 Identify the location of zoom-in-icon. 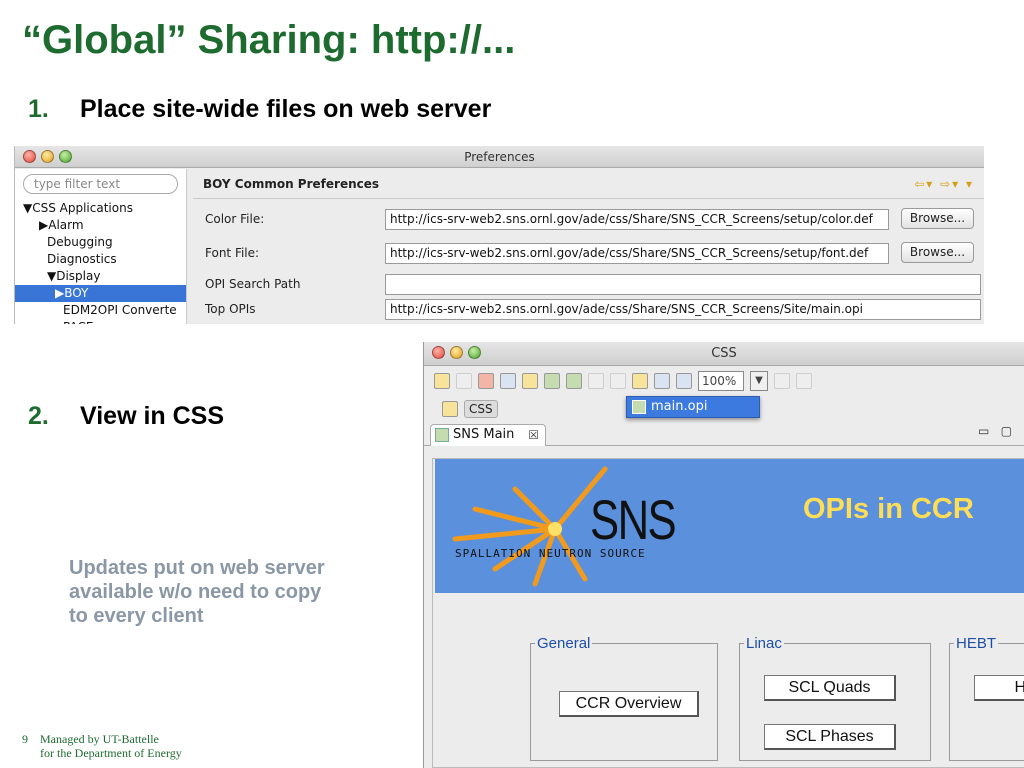
(662, 381).